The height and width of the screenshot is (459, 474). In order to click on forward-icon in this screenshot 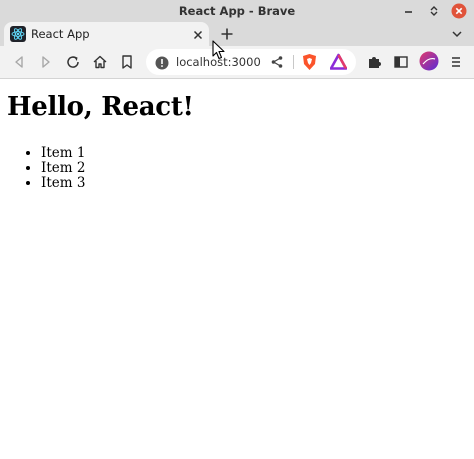, I will do `click(46, 62)`.